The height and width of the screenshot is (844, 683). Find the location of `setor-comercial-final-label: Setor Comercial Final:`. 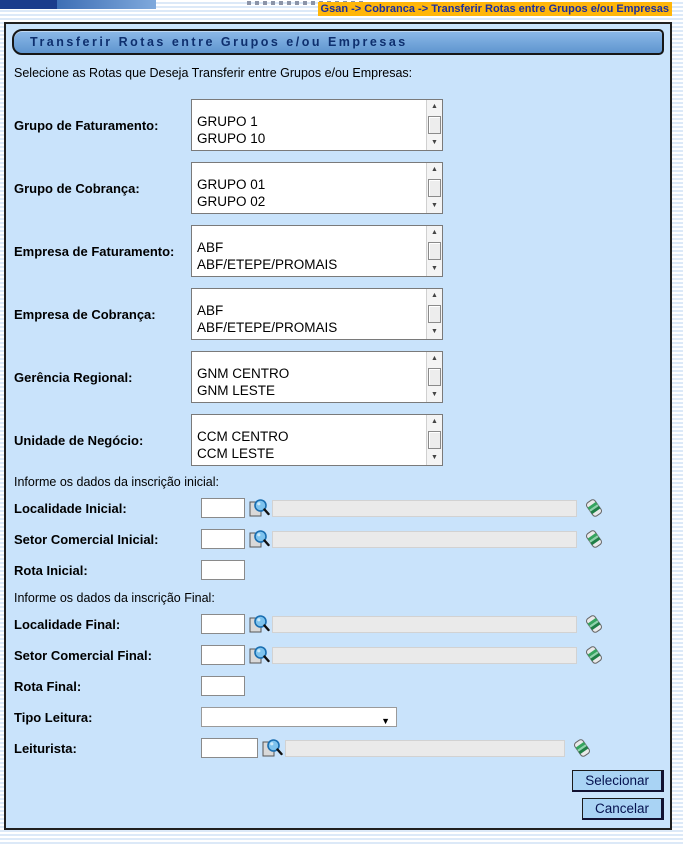

setor-comercial-final-label: Setor Comercial Final: is located at coordinates (83, 655).